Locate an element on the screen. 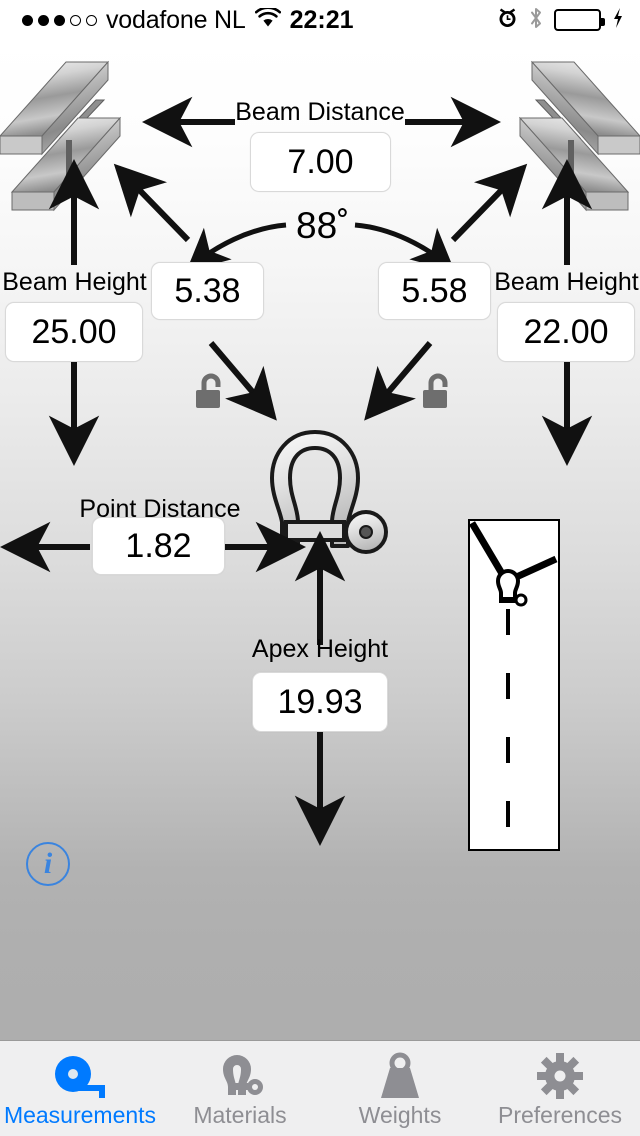  unlocked-padlock-icon-right is located at coordinates (435, 390).